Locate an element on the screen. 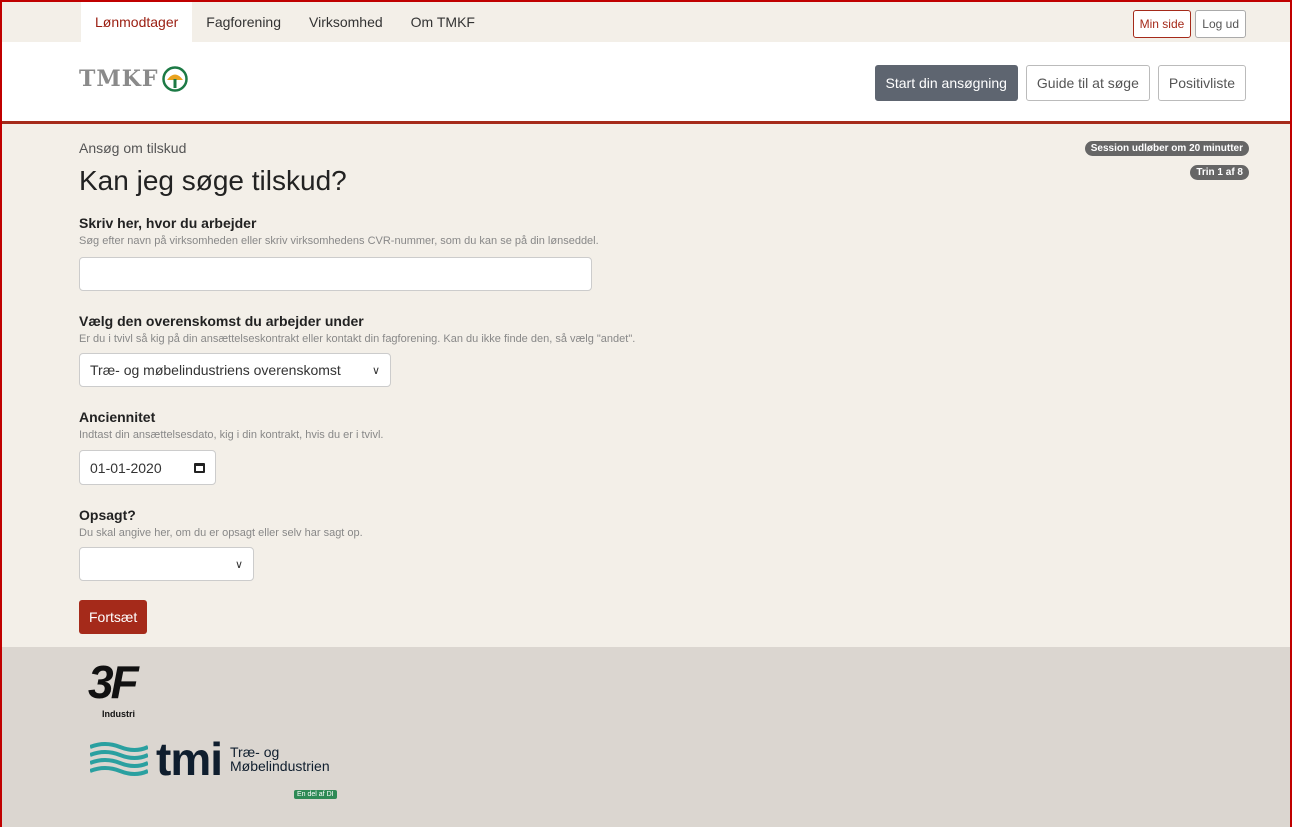  tree-icon is located at coordinates (175, 79).